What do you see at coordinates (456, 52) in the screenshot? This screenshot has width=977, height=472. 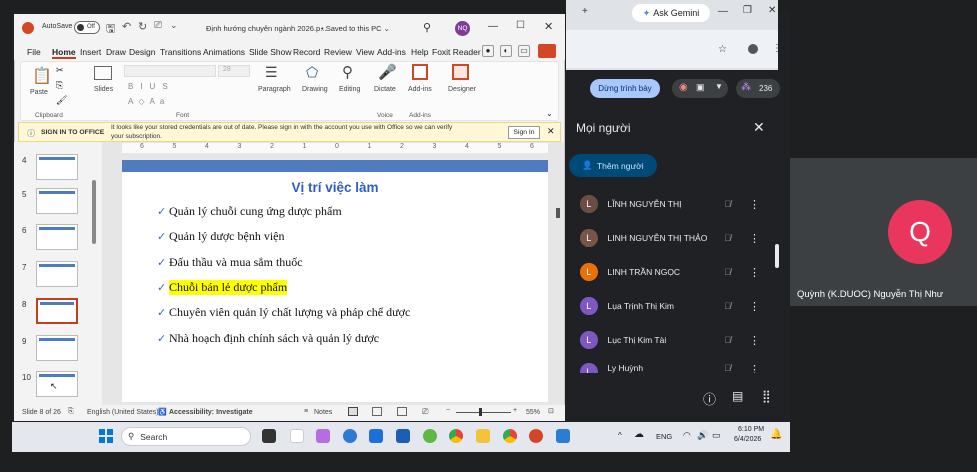 I see `tab-foxit-reader: Foxit Reader` at bounding box center [456, 52].